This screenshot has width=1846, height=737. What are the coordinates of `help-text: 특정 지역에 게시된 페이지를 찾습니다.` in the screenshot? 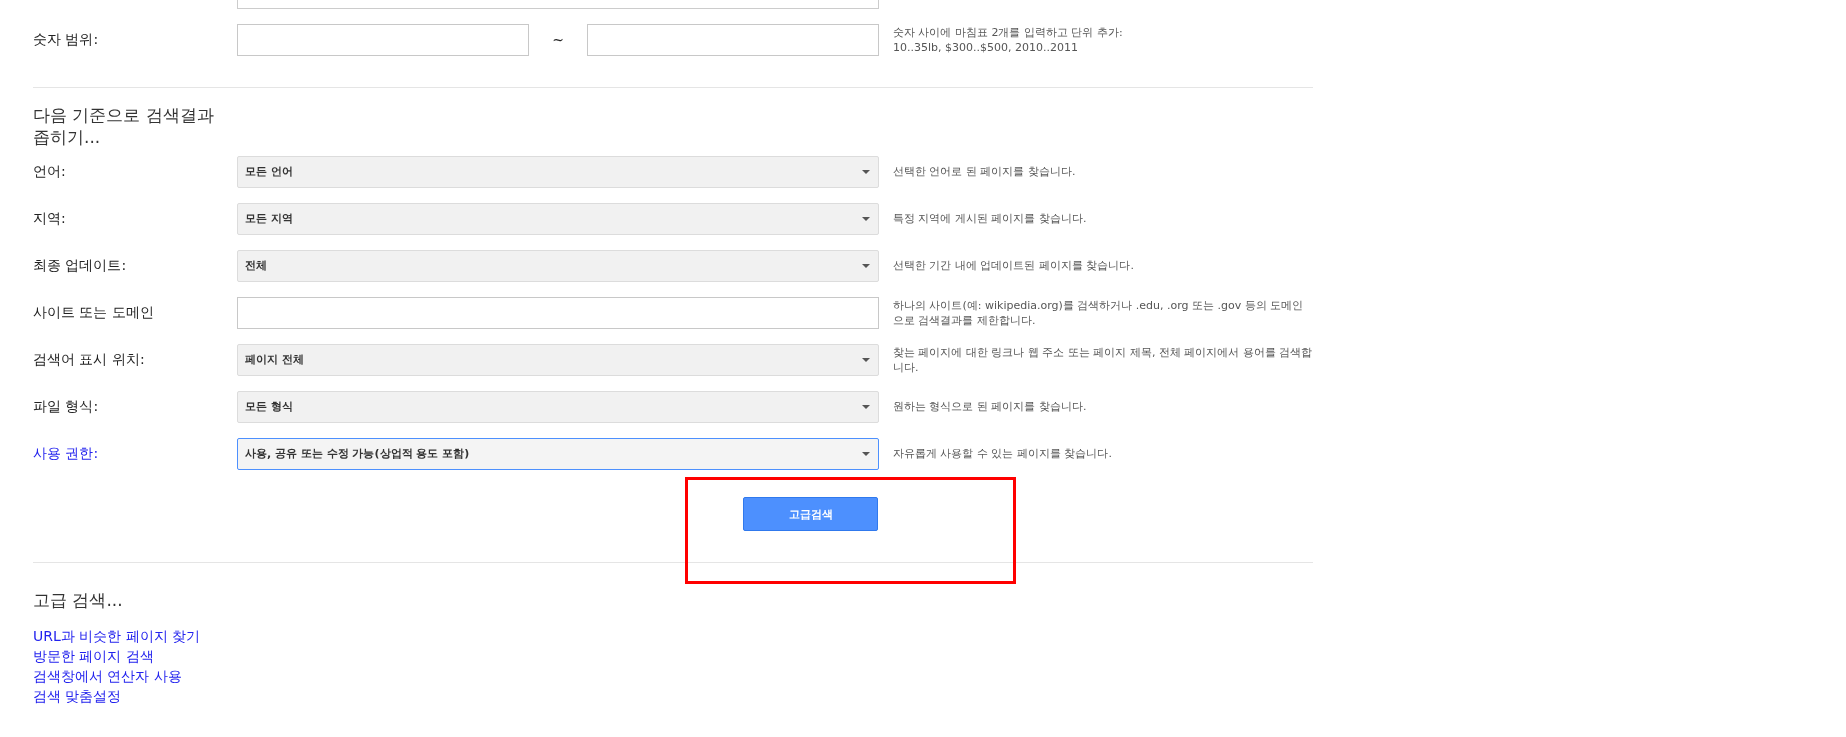 It's located at (990, 218).